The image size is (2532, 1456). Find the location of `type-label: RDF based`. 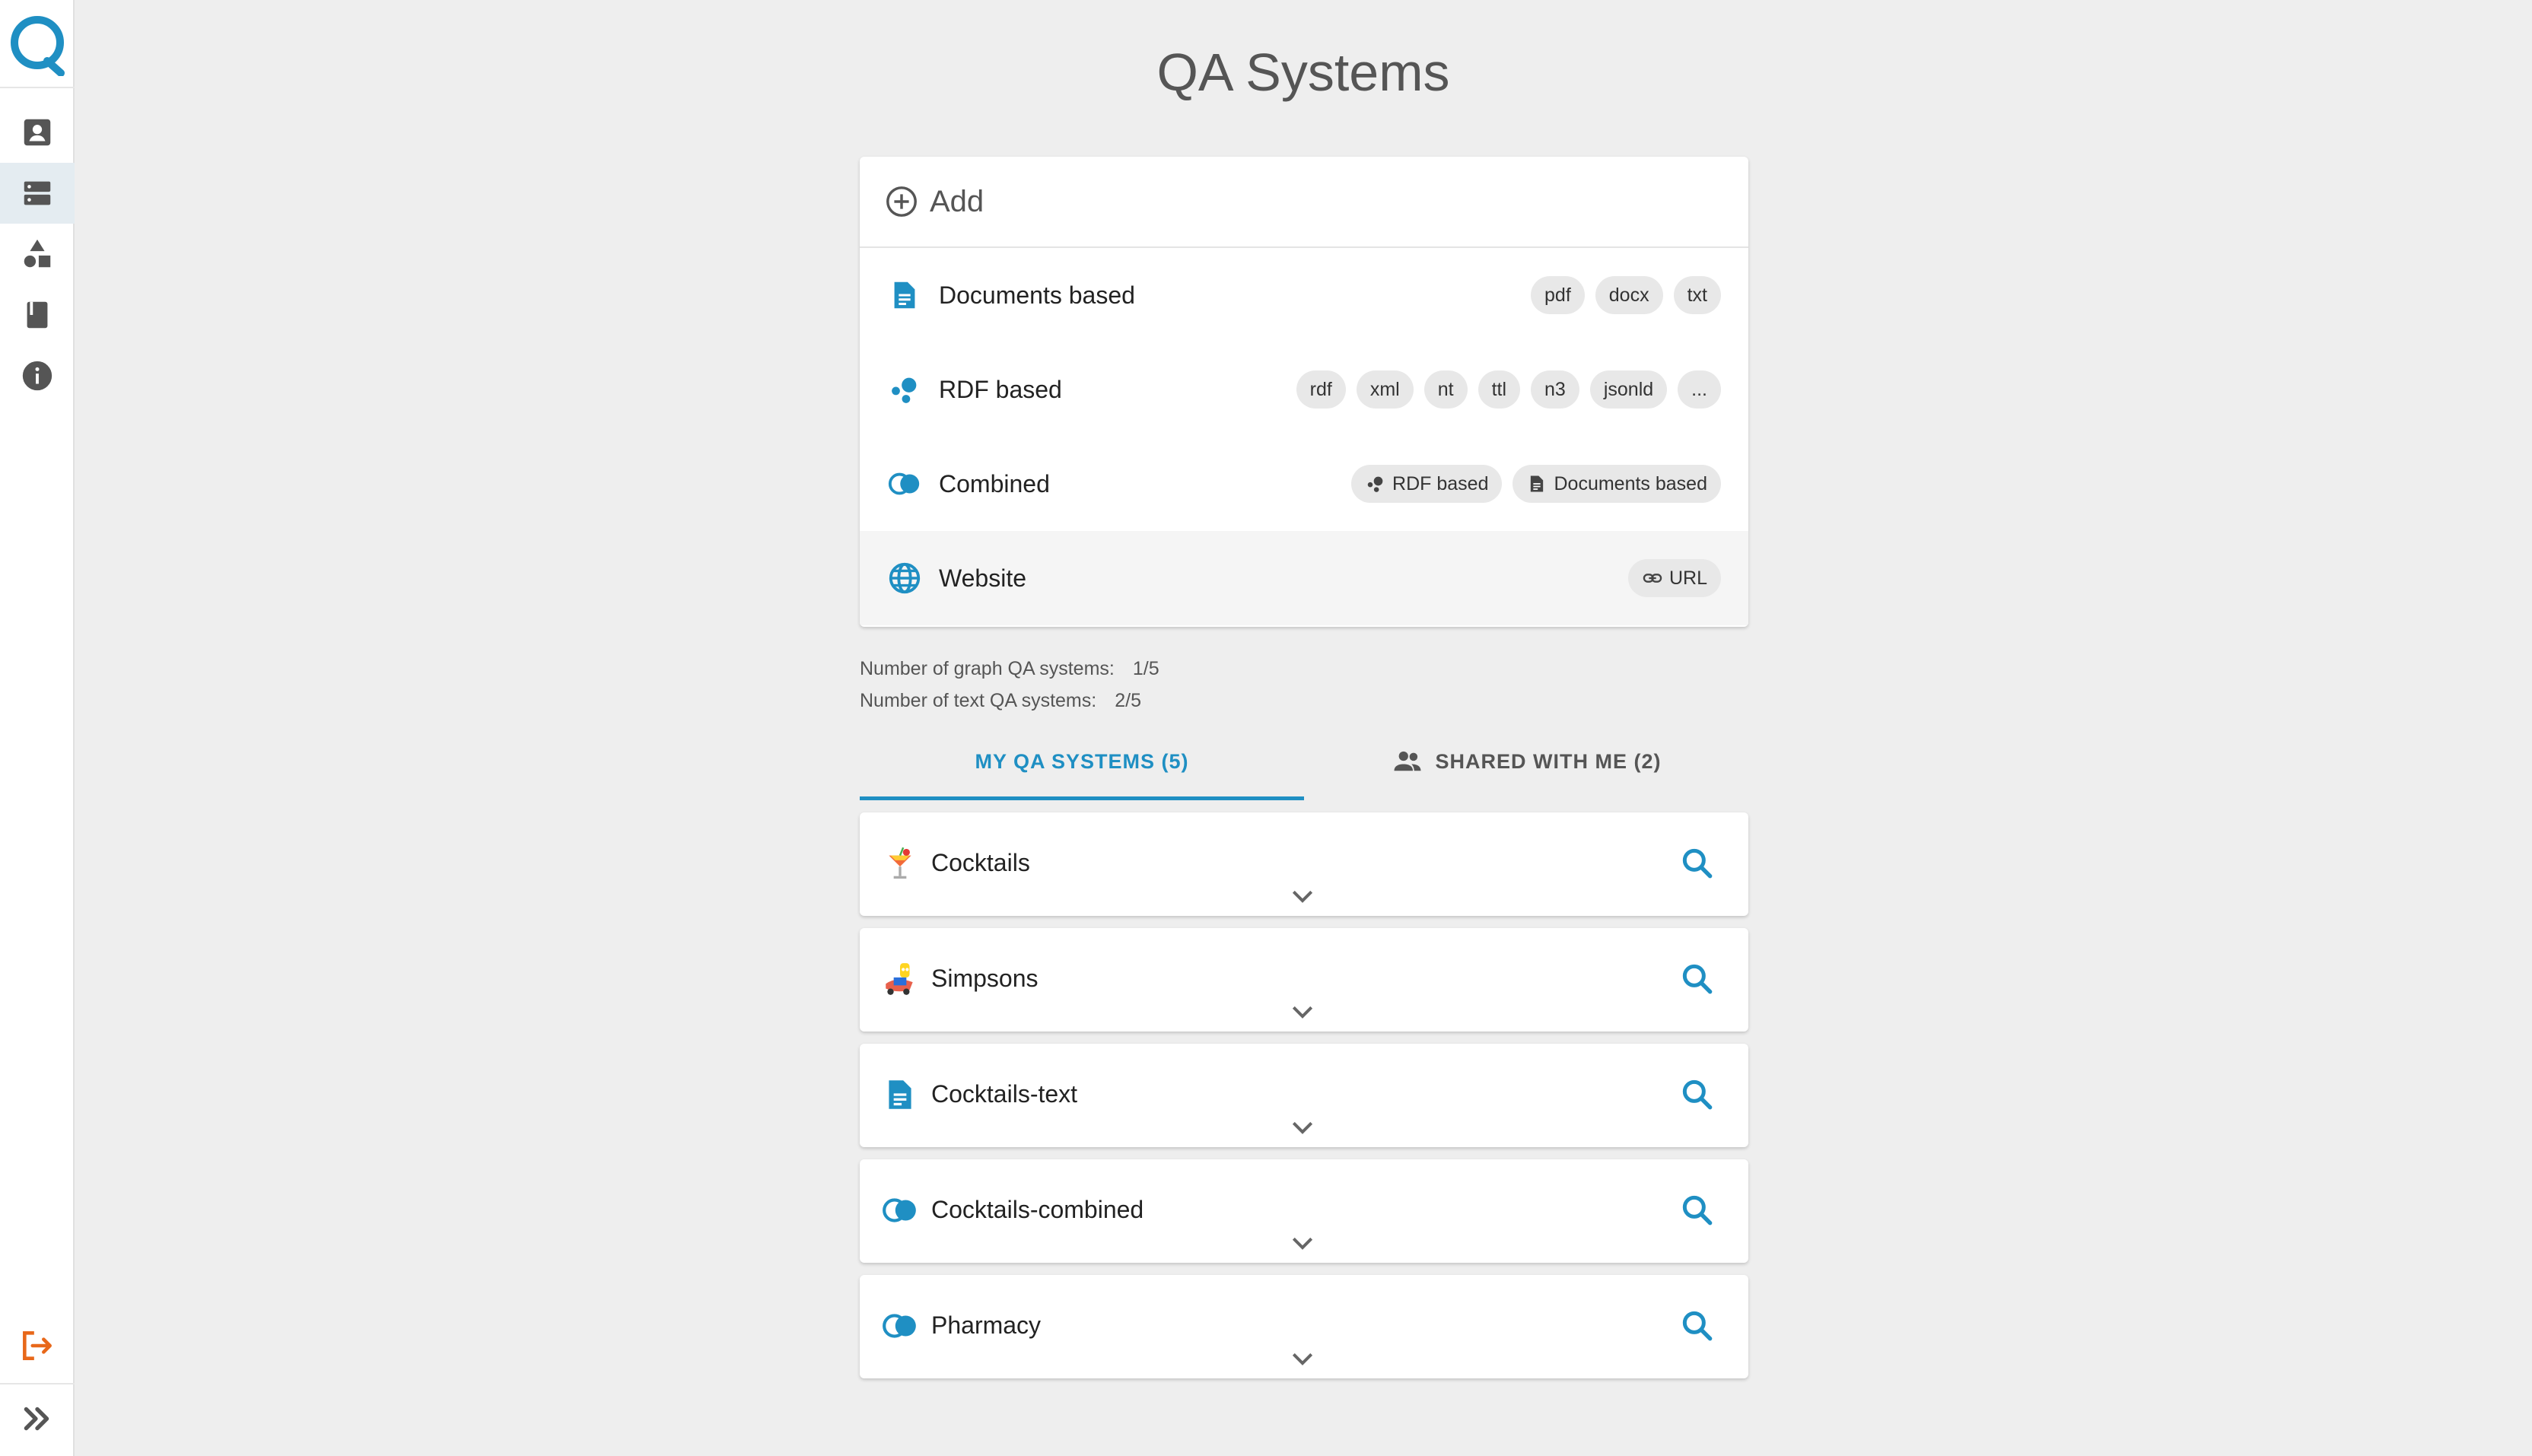

type-label: RDF based is located at coordinates (1000, 389).